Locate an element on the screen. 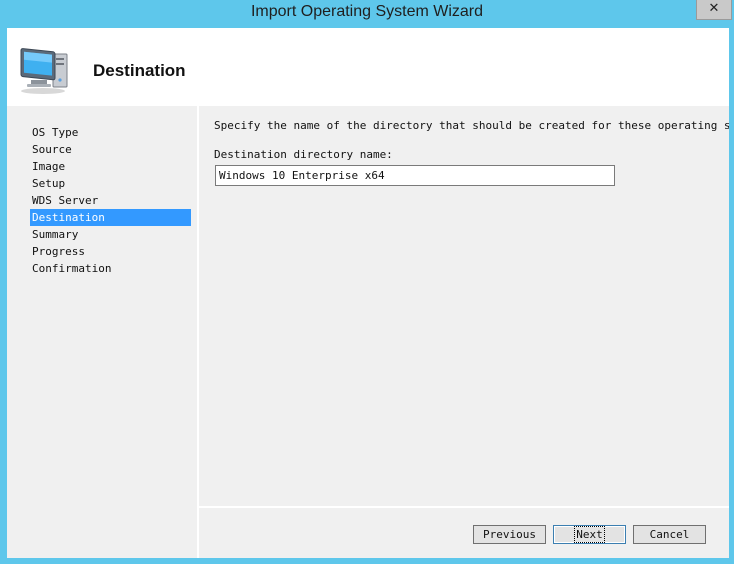 The height and width of the screenshot is (564, 734). wizard-header: Destination is located at coordinates (368, 67).